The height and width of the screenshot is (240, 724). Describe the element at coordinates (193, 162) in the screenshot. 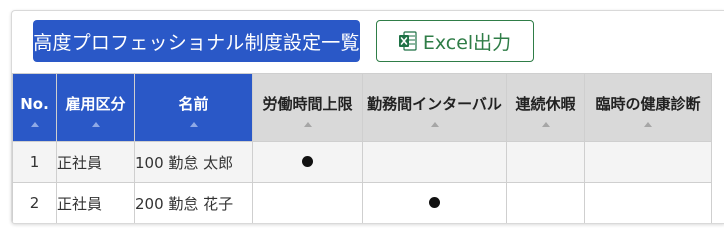

I see `cell-name: 100 勤怠 太郎` at that location.